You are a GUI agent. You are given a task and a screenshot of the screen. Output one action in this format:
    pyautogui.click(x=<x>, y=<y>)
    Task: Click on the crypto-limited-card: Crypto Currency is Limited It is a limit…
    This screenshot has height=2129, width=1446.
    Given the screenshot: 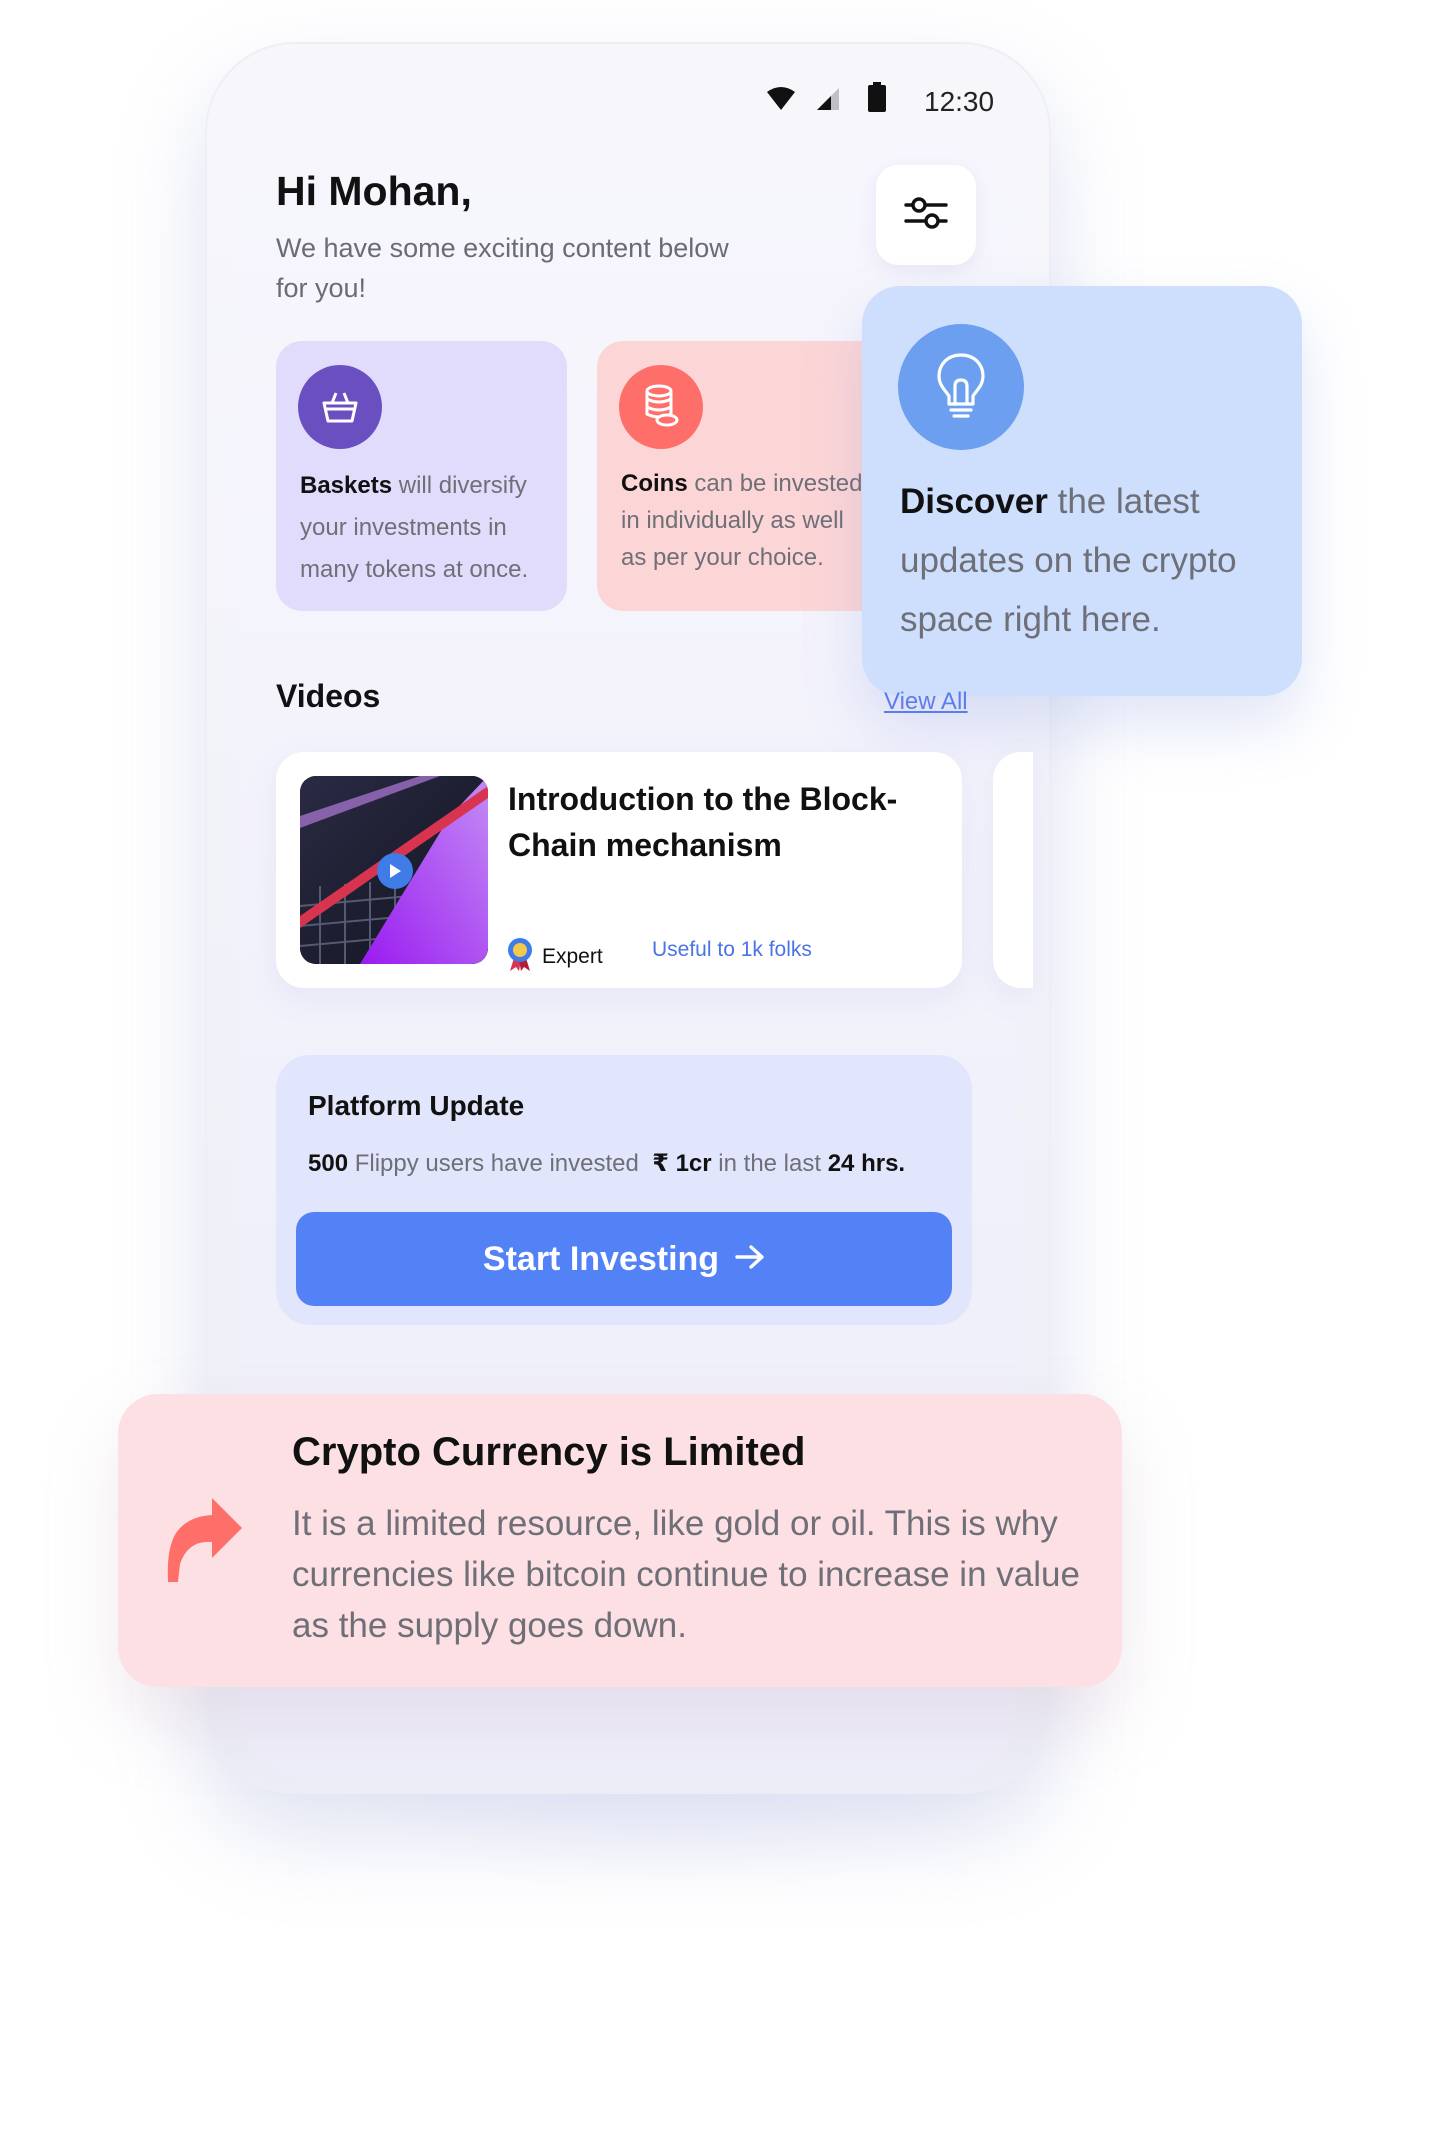 What is the action you would take?
    pyautogui.click(x=620, y=1540)
    